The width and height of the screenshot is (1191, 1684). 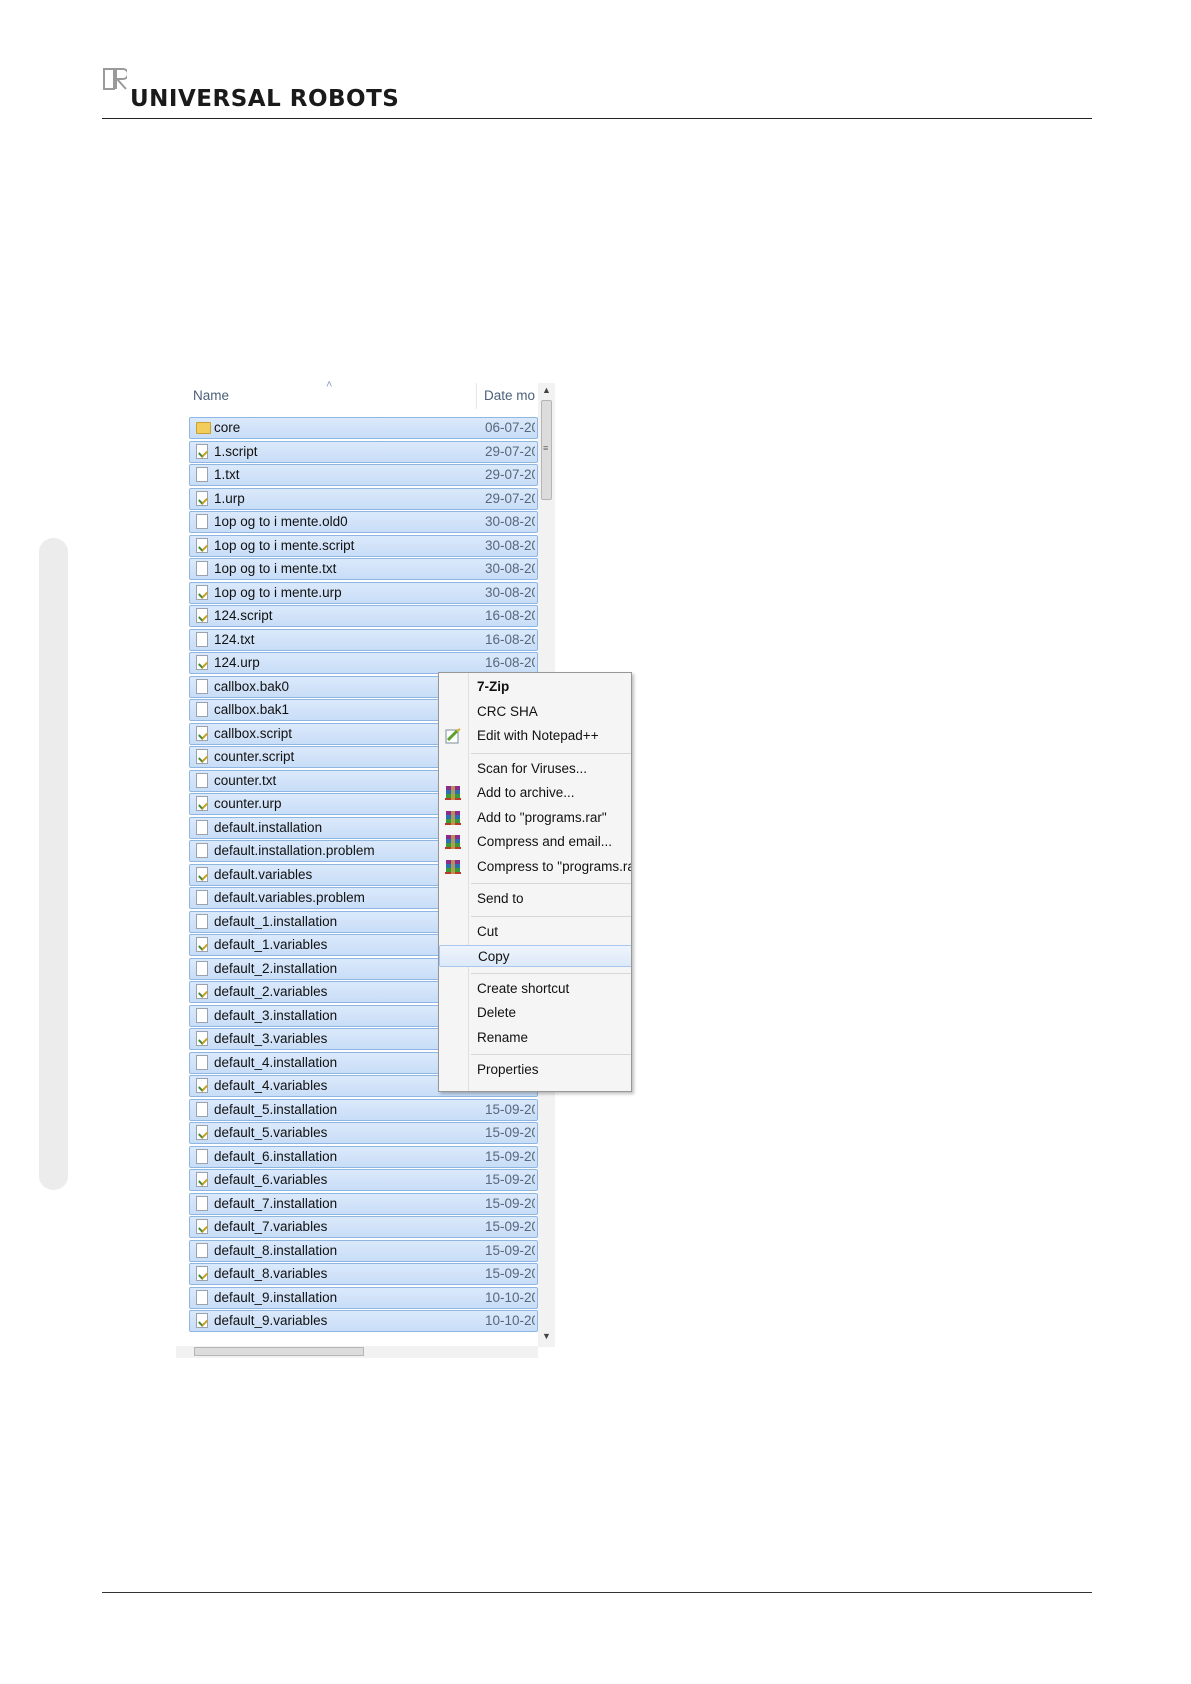 I want to click on file-name: default_7.variables, so click(x=271, y=1226).